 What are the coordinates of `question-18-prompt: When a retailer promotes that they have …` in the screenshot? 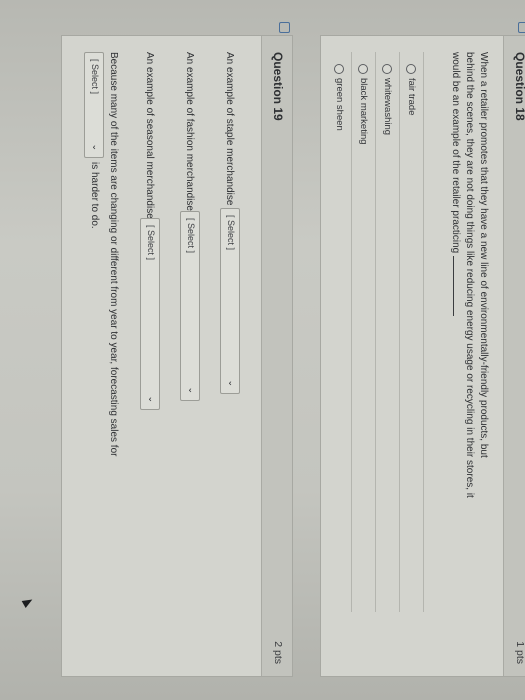 It's located at (470, 357).